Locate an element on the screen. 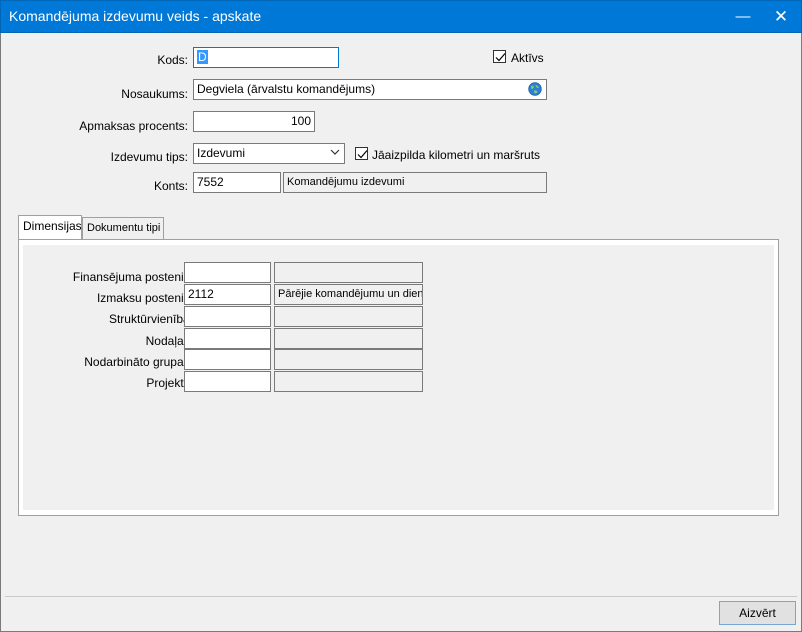  minimize-button: — is located at coordinates (743, 17).